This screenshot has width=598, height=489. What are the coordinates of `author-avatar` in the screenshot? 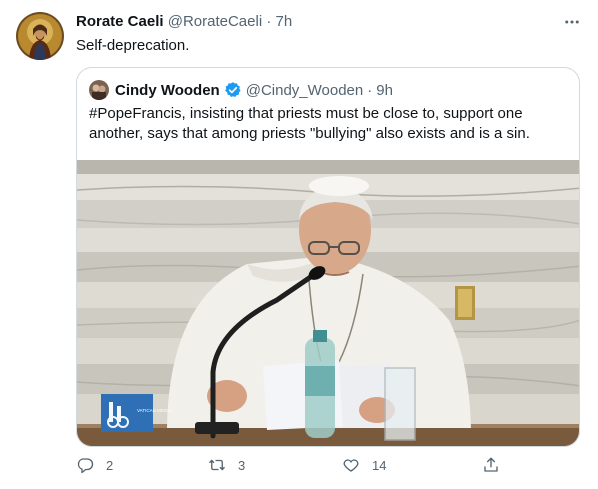 It's located at (40, 36).